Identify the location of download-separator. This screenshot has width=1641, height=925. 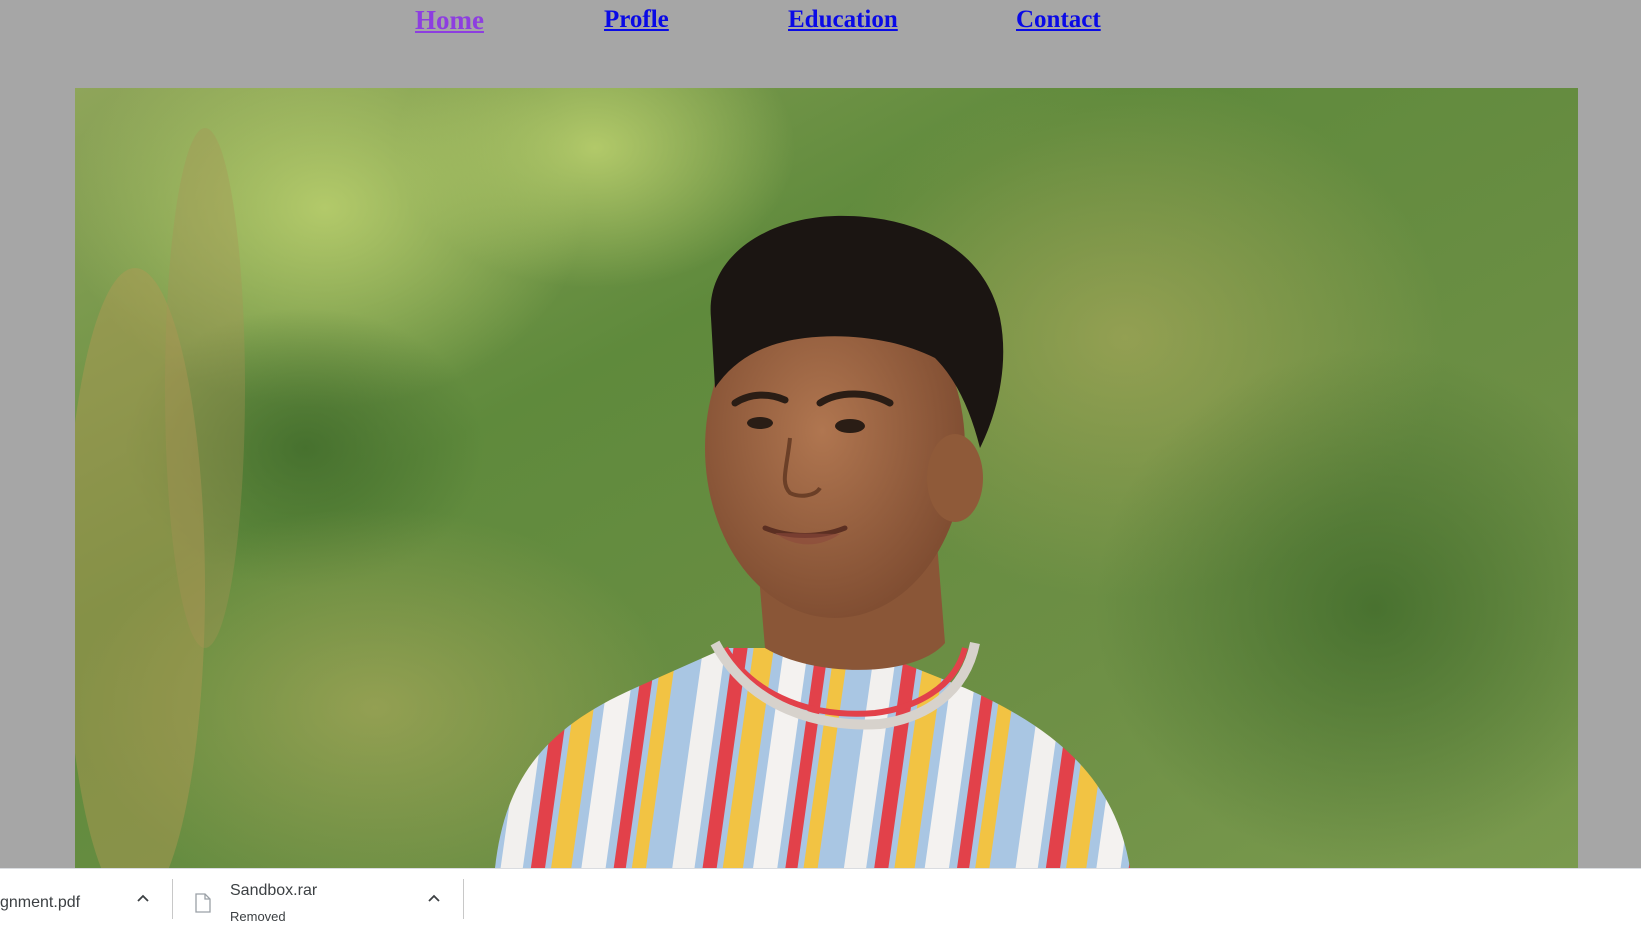
(463, 899).